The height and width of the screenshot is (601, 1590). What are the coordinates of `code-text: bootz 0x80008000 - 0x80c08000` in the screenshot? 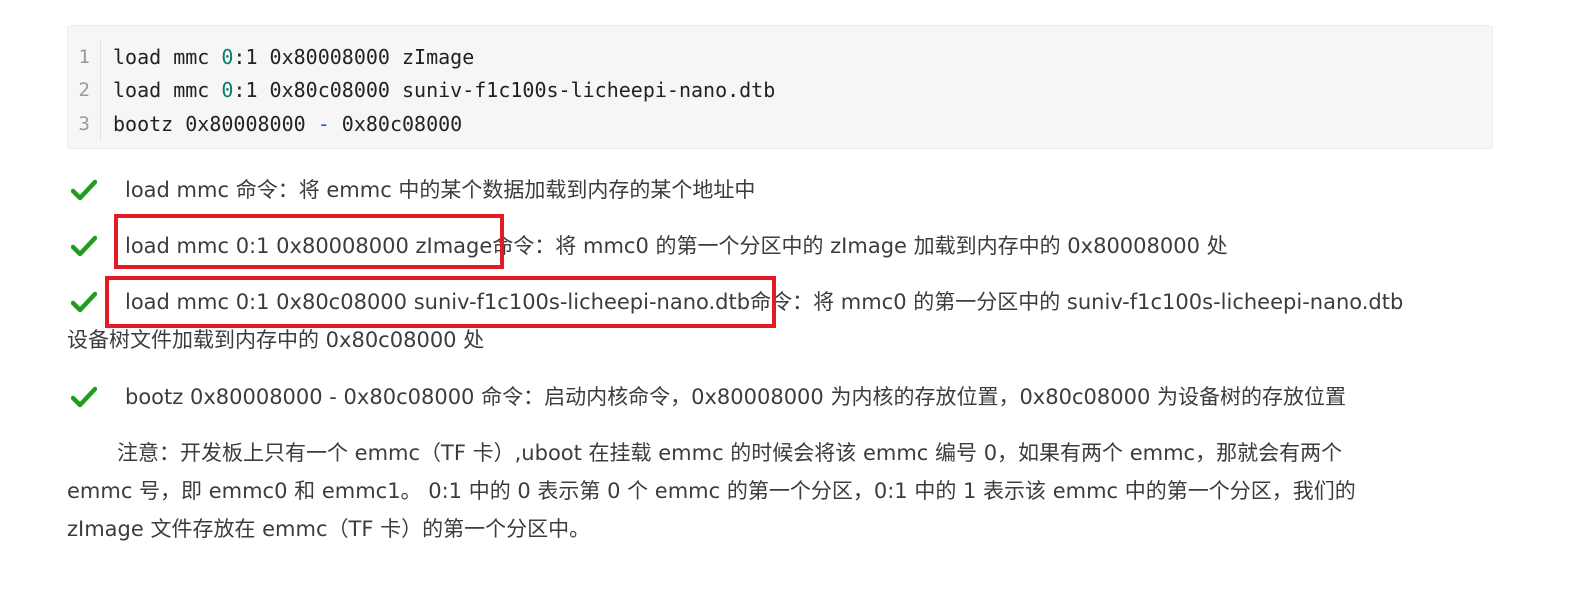 It's located at (288, 123).